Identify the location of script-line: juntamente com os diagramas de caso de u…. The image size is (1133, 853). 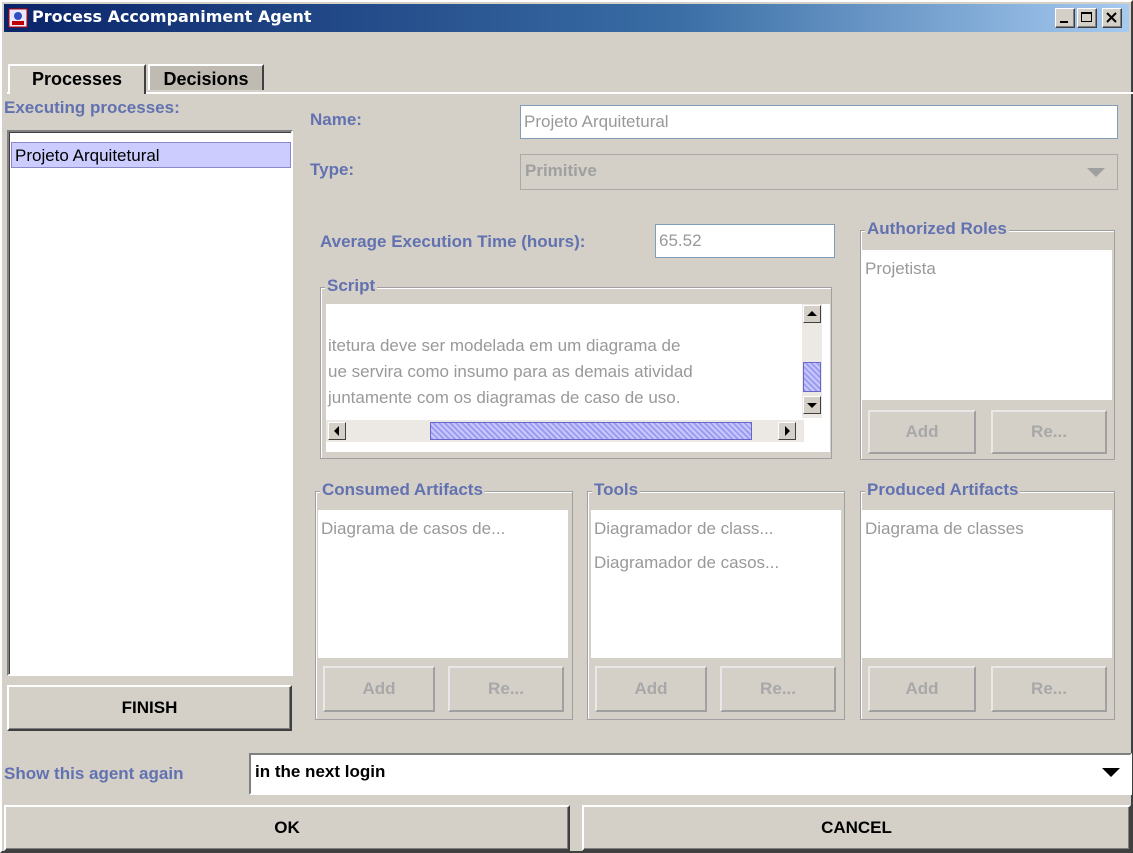
(504, 397).